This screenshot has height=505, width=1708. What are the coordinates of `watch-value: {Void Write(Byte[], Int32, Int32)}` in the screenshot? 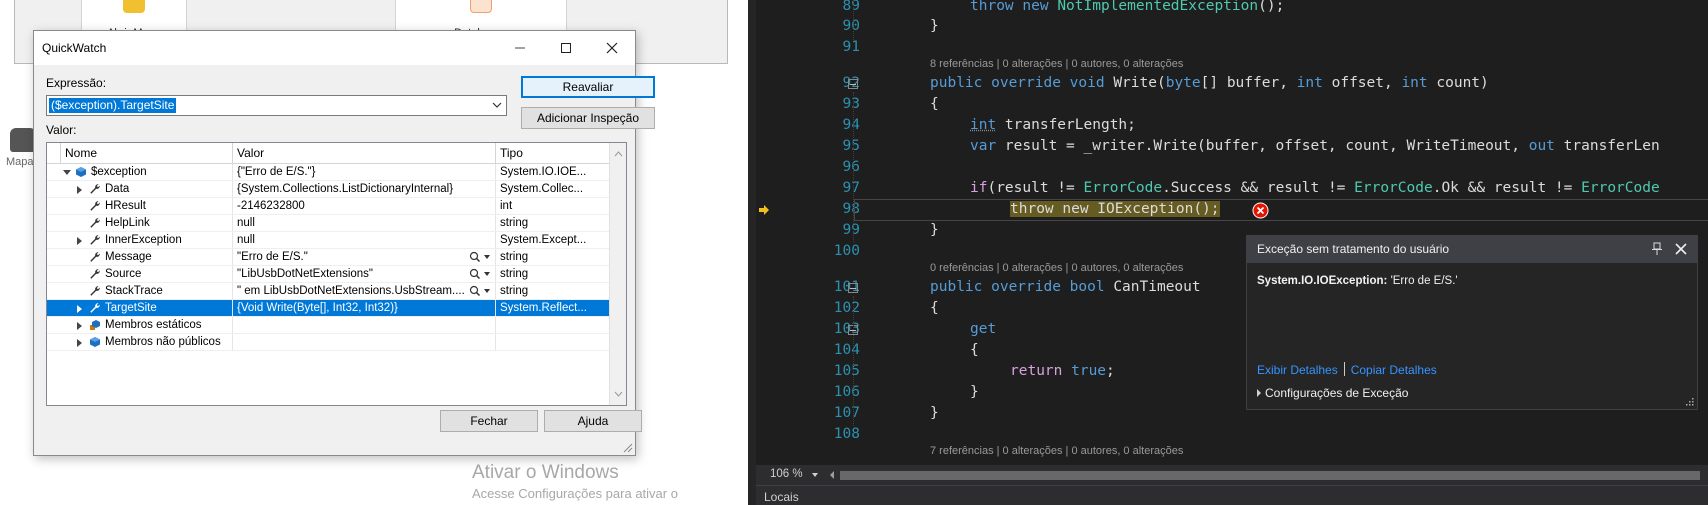 It's located at (364, 308).